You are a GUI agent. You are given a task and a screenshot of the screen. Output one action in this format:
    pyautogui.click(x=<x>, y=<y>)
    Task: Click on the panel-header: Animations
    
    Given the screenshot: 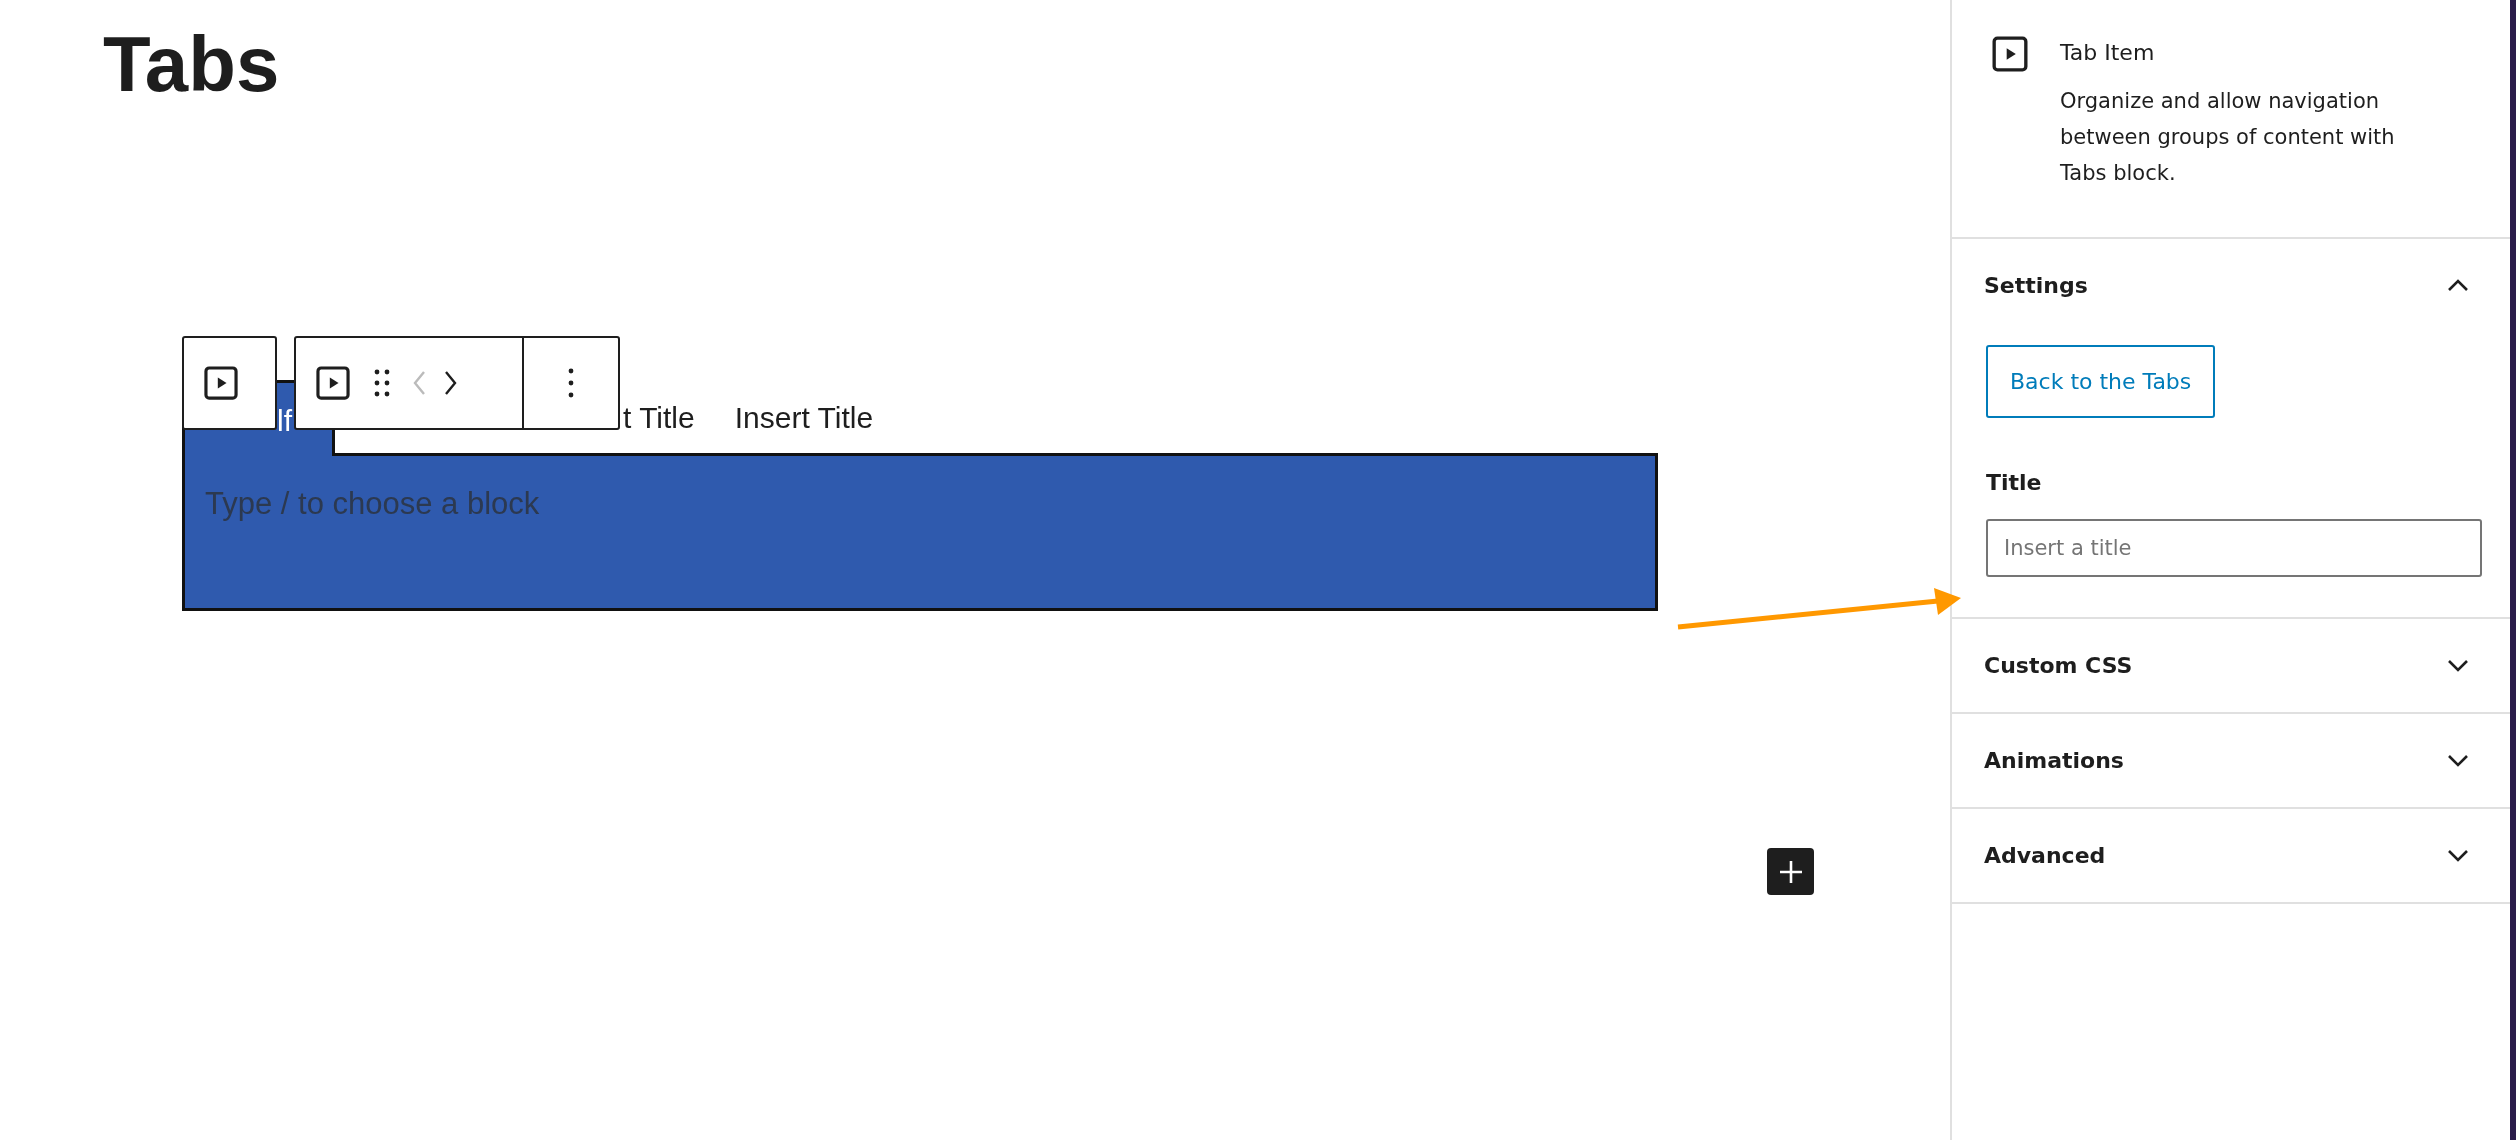 What is the action you would take?
    pyautogui.click(x=2231, y=760)
    